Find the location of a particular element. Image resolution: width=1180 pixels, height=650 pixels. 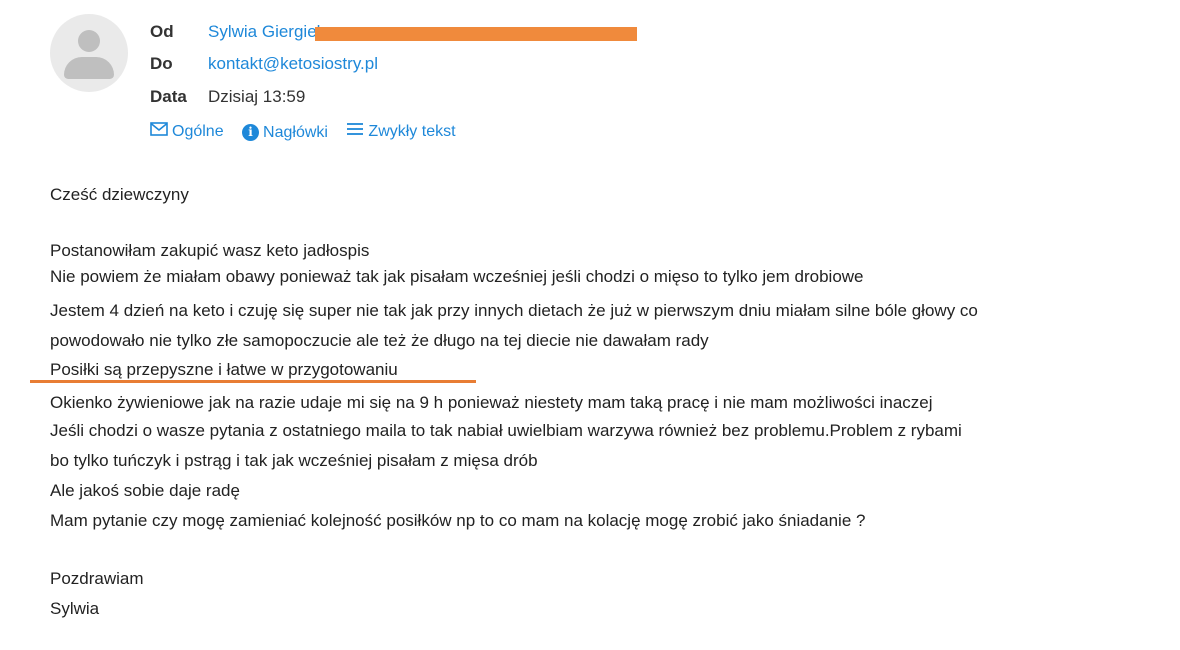

message-line: Ale jakoś sobie daje radę is located at coordinates (145, 490).